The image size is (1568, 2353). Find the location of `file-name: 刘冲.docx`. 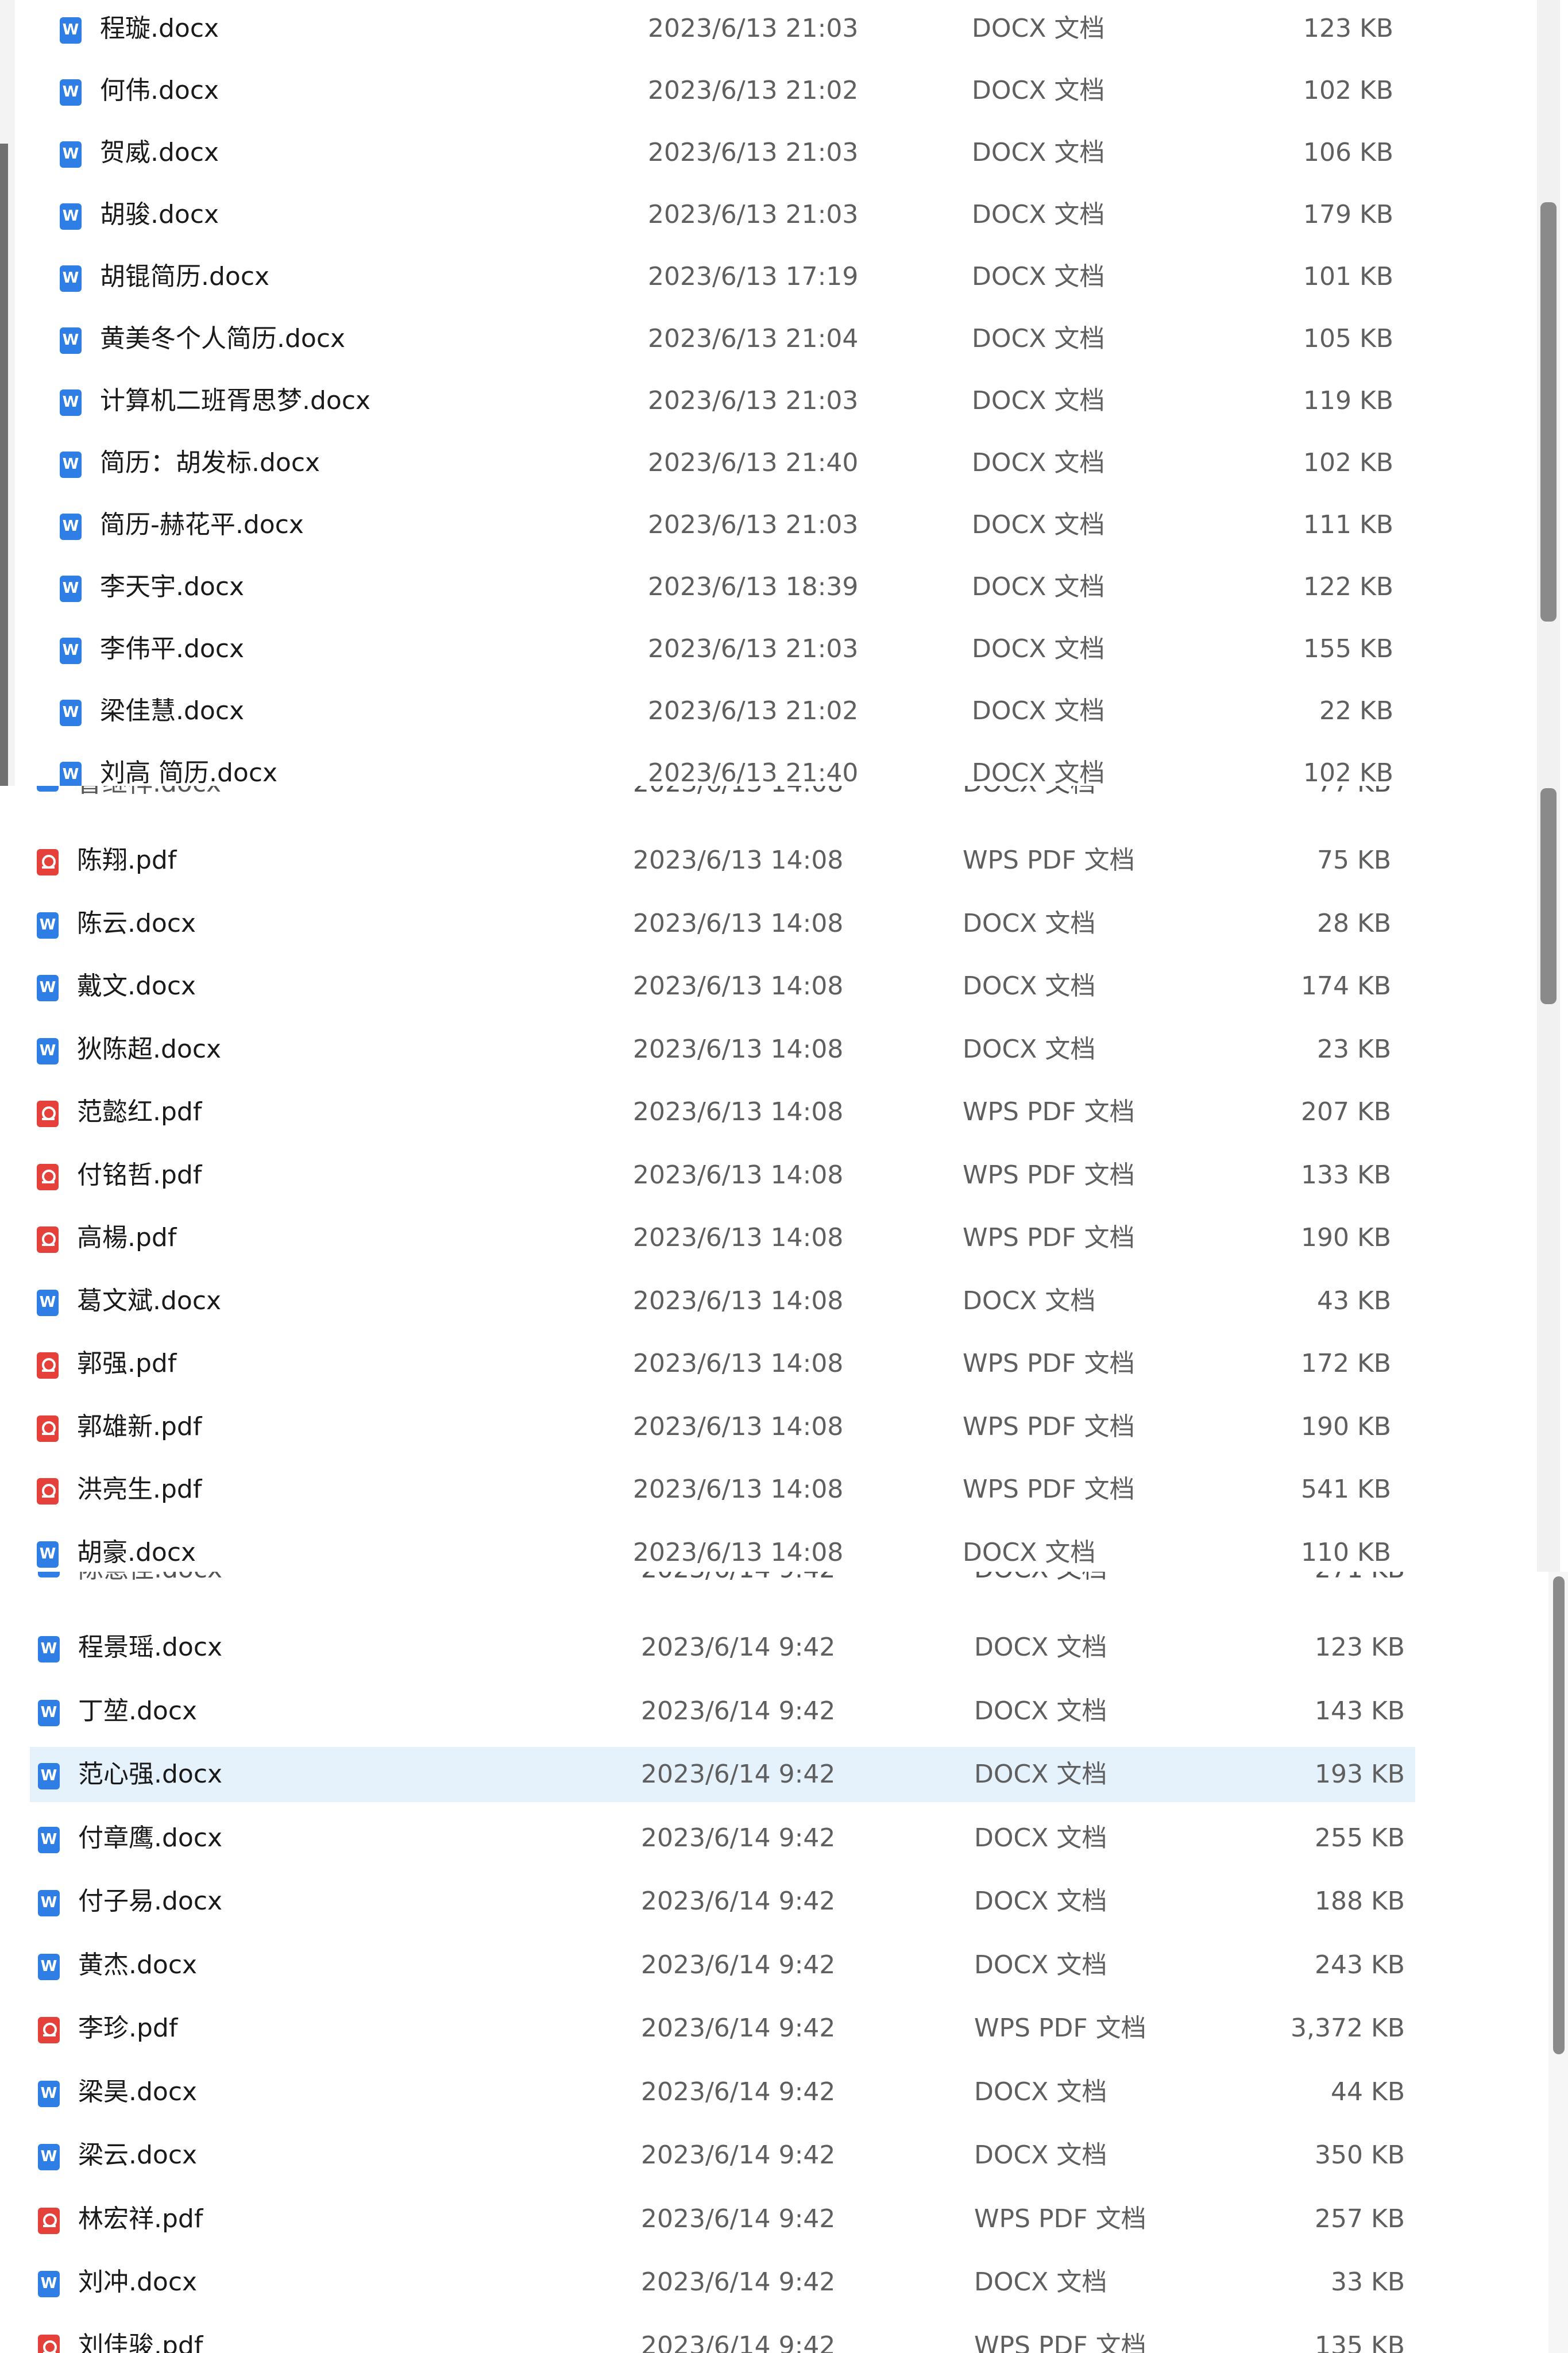

file-name: 刘冲.docx is located at coordinates (137, 2282).